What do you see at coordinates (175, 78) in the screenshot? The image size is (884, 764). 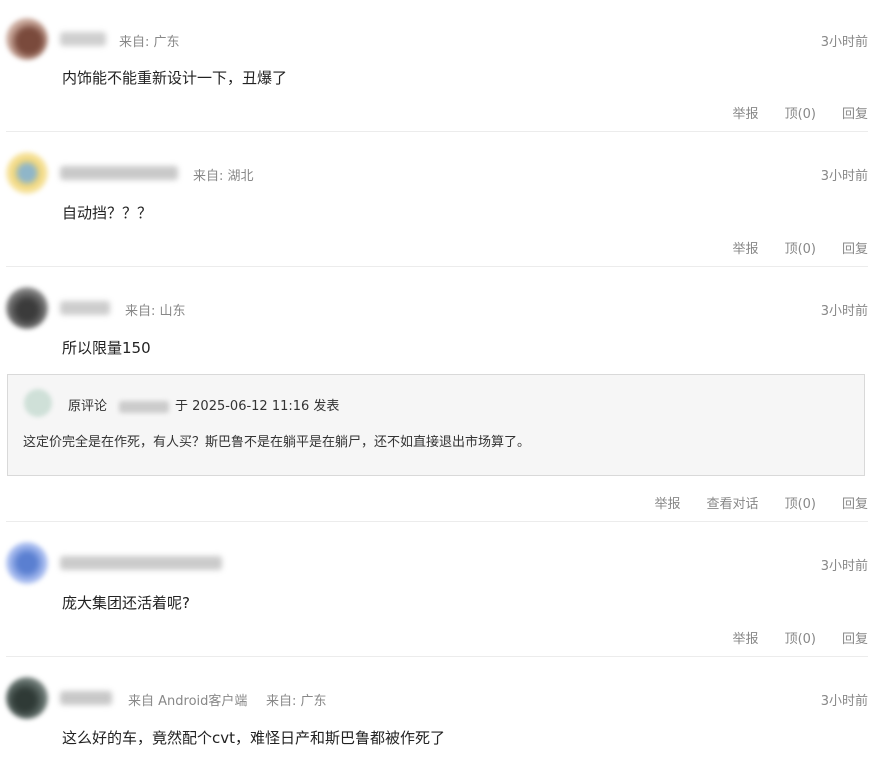 I see `comment-text: 内饰能不能重新设计一下，丑爆了` at bounding box center [175, 78].